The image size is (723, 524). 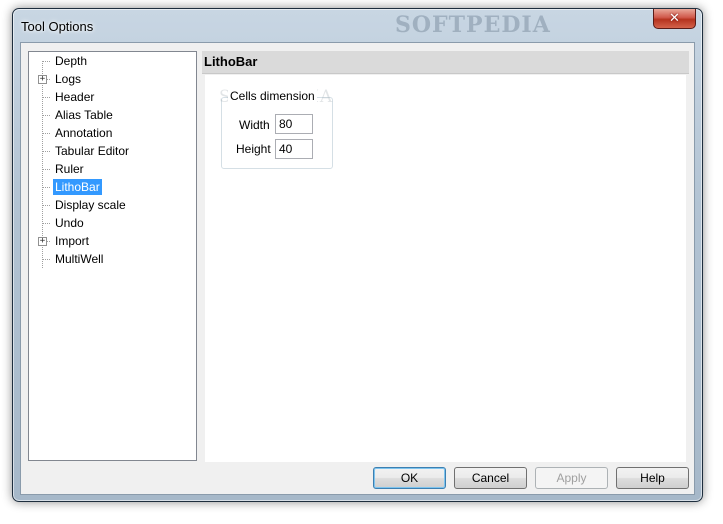 I want to click on close-button: ✕, so click(x=674, y=19).